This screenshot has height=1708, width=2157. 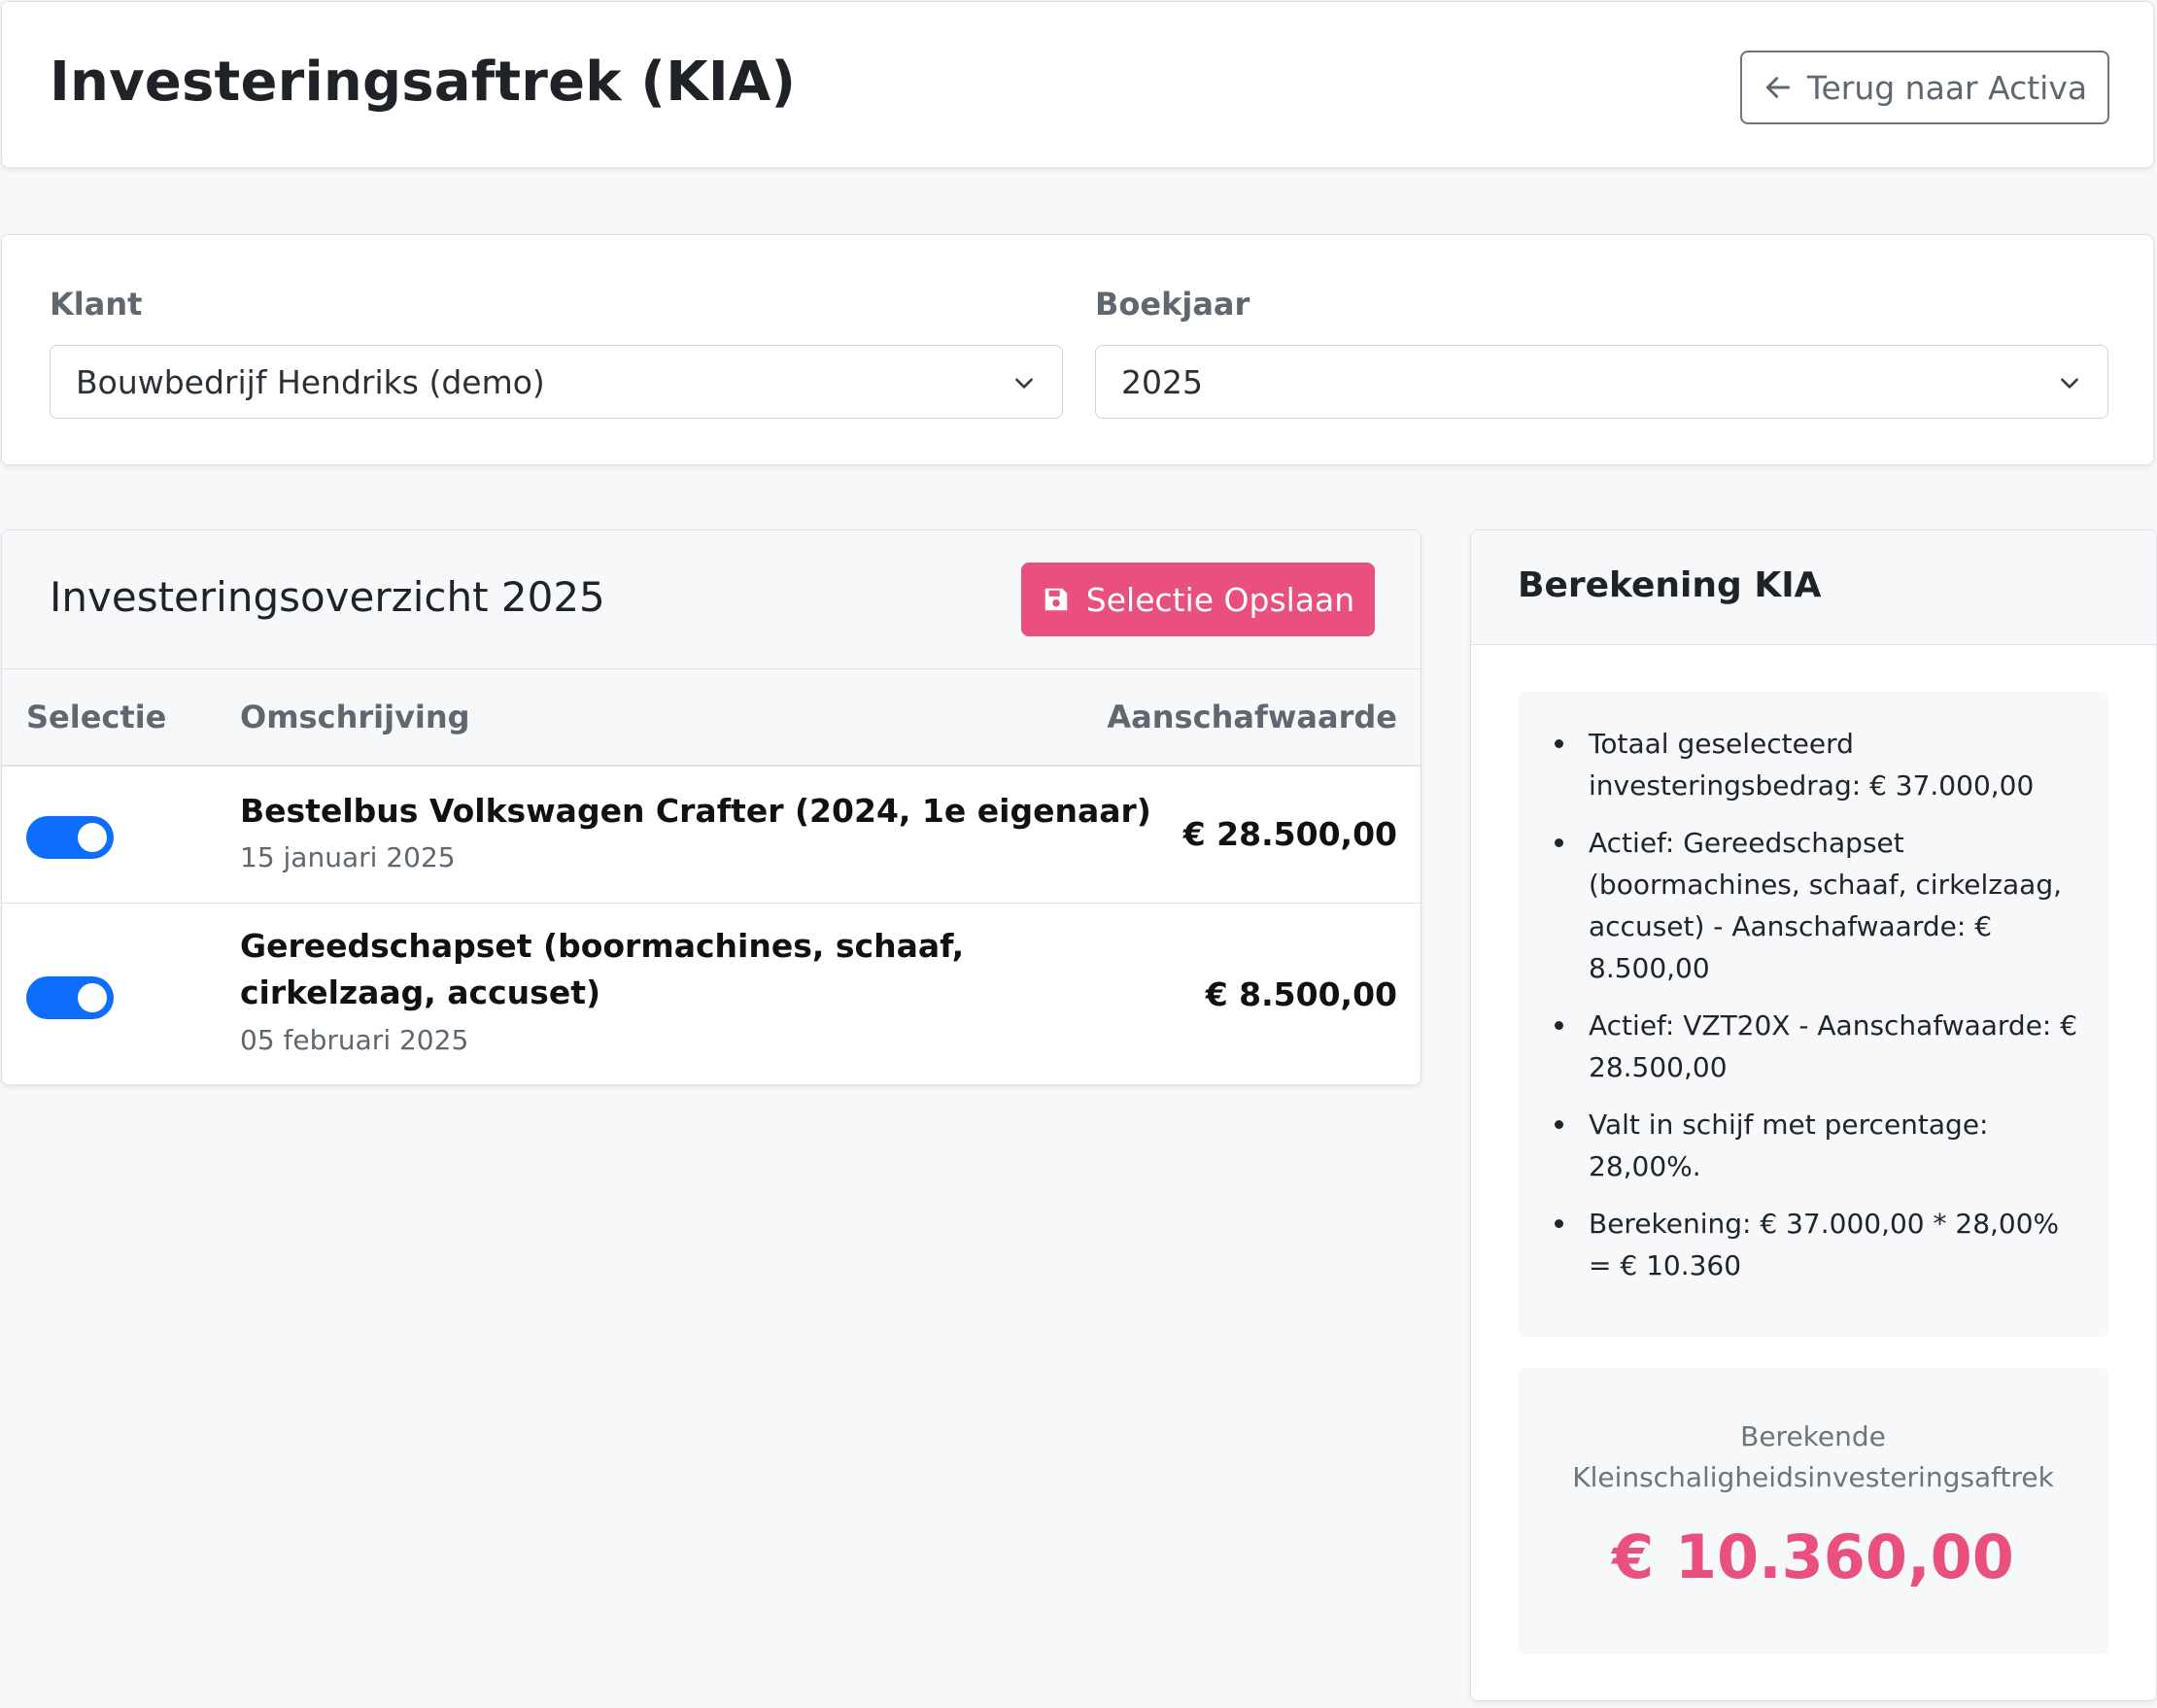 What do you see at coordinates (310, 381) in the screenshot?
I see `client-select-value: Bouwbedrijf Hendriks (demo)` at bounding box center [310, 381].